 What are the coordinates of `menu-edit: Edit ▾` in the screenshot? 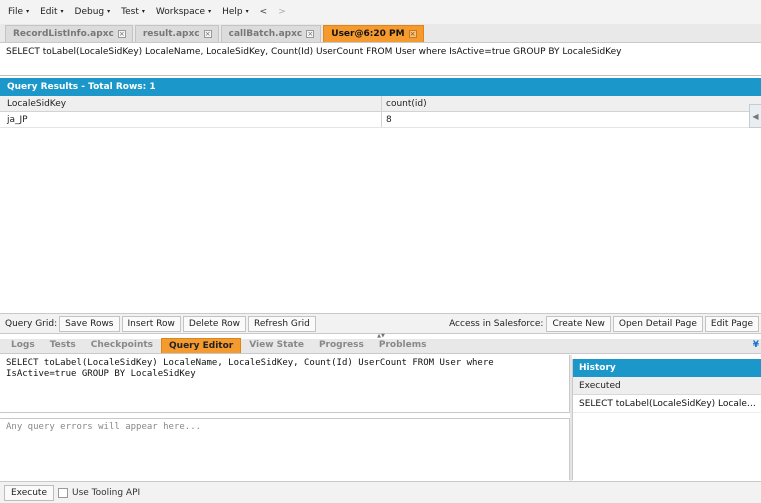 It's located at (51, 12).